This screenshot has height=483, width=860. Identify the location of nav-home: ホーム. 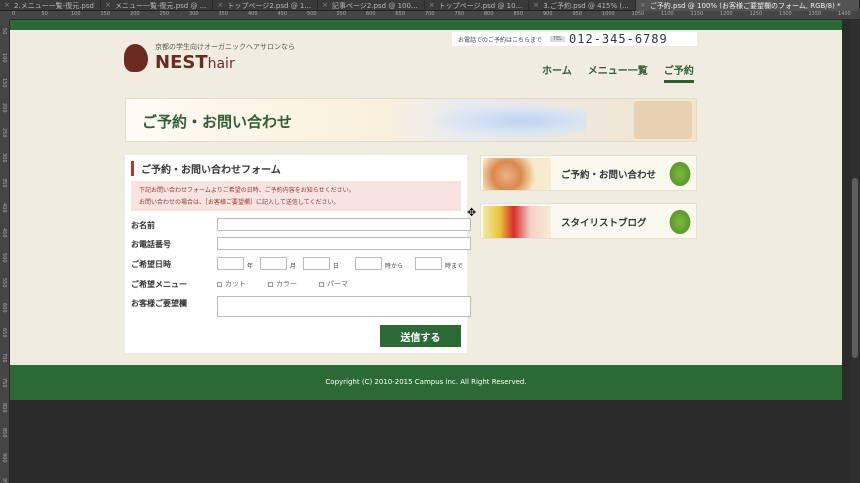
(557, 72).